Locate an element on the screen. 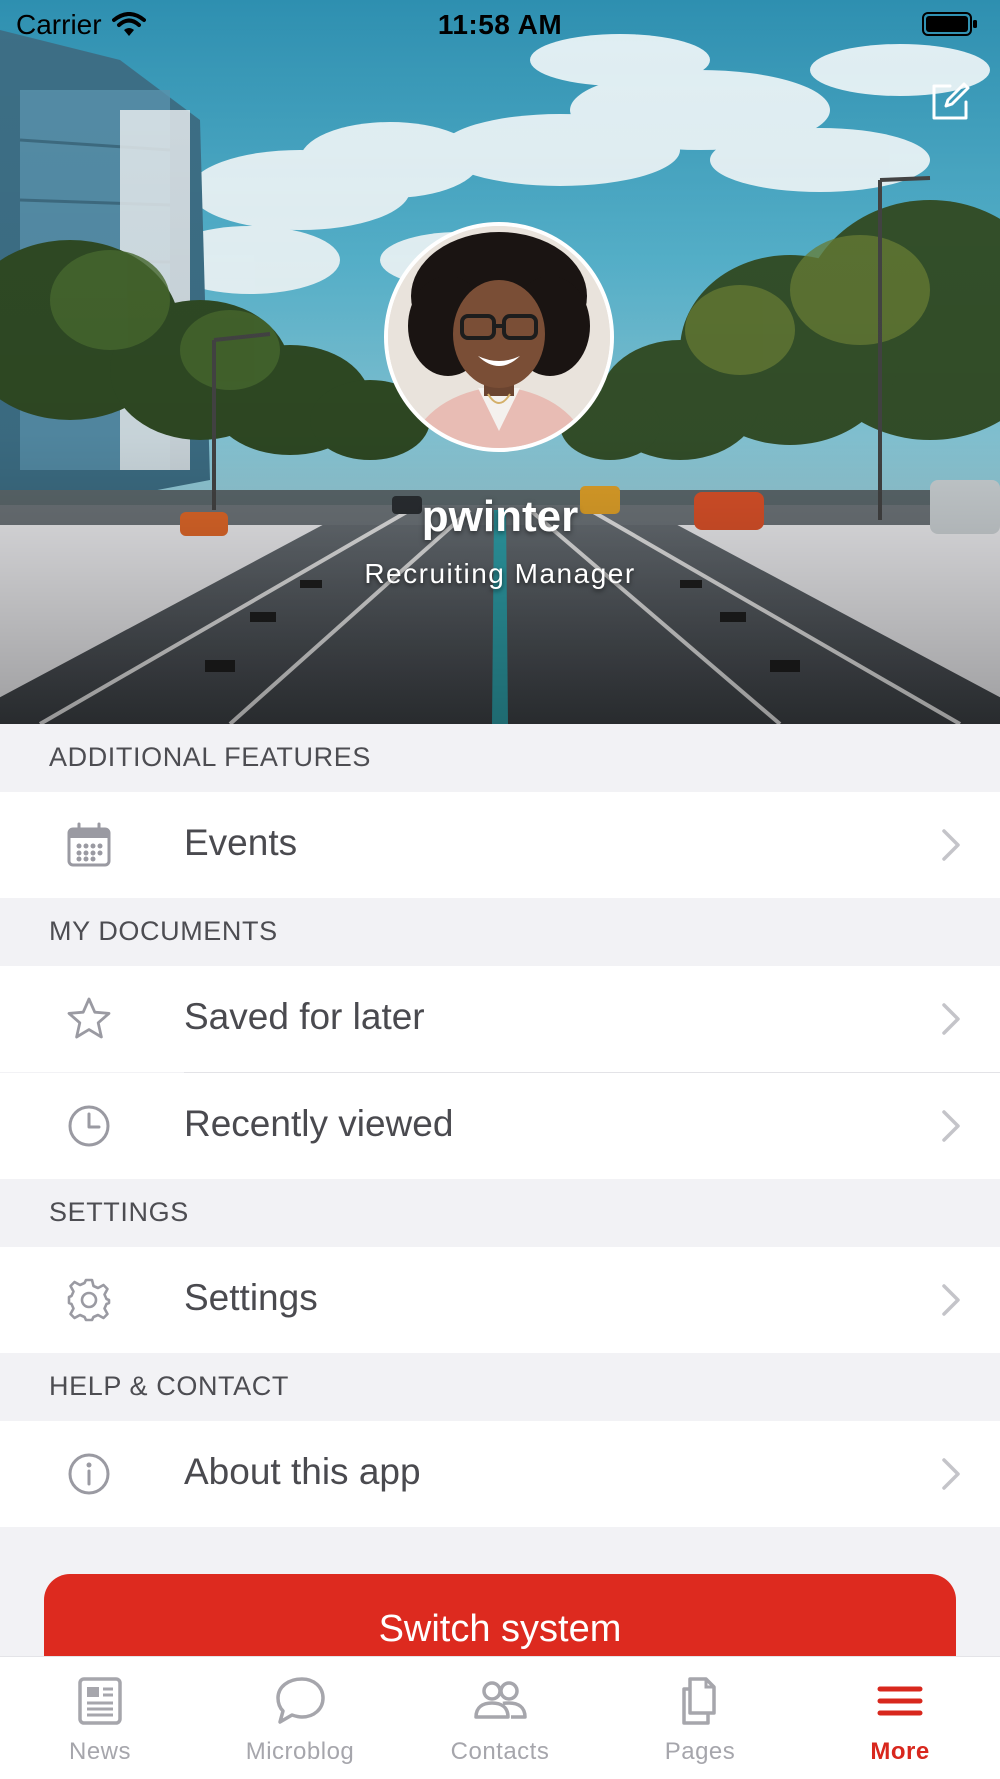  tab-news: News is located at coordinates (100, 1718).